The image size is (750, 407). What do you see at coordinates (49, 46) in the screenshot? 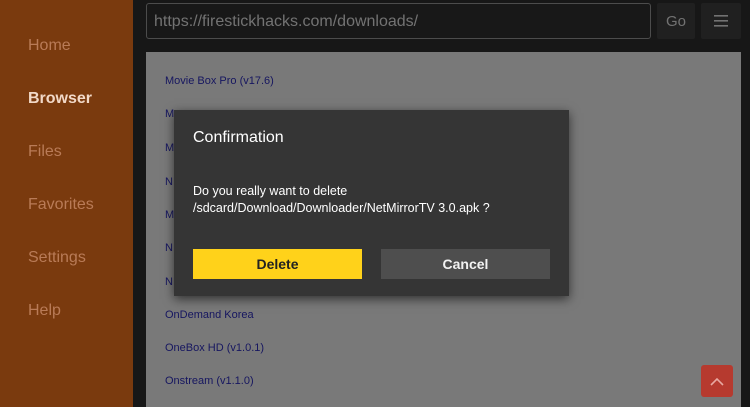
I see `sidebar-item-home: Home` at bounding box center [49, 46].